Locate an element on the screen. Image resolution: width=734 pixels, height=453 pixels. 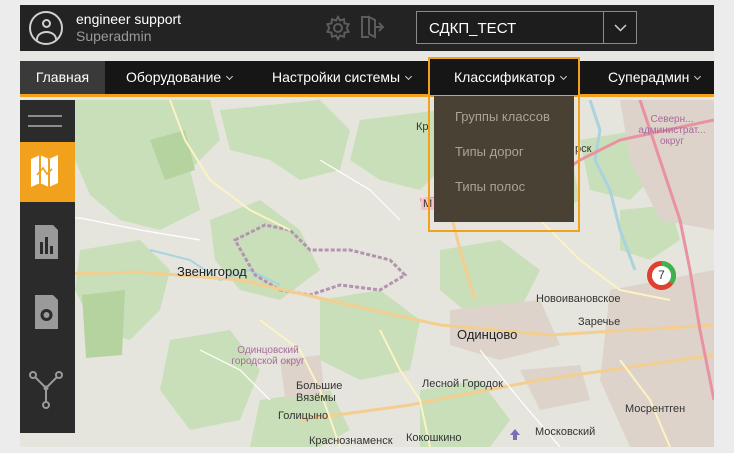
map-label-severny-okrug: Северн... администрат... округ is located at coordinates (672, 130).